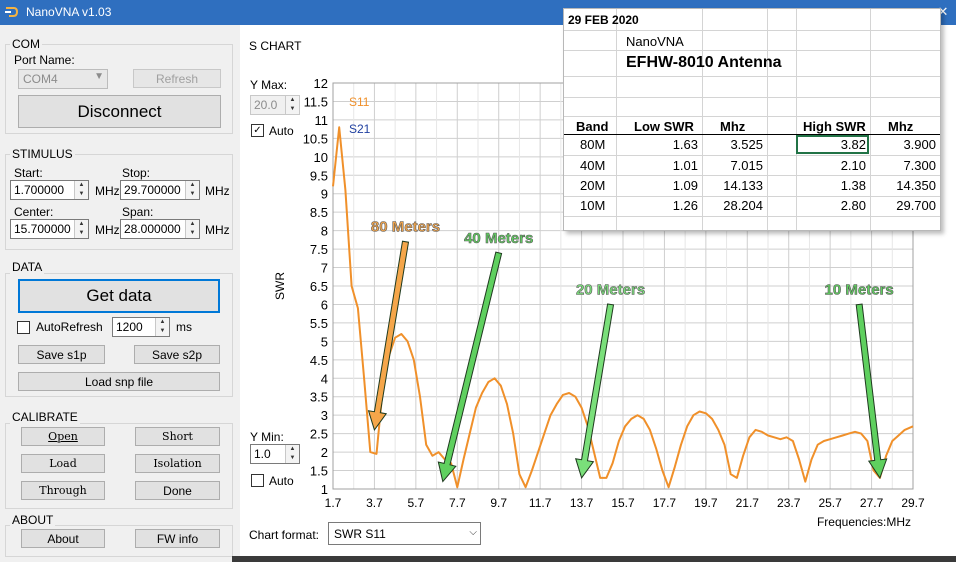 The height and width of the screenshot is (562, 956). What do you see at coordinates (664, 126) in the screenshot?
I see `header-low-swr: Low SWR` at bounding box center [664, 126].